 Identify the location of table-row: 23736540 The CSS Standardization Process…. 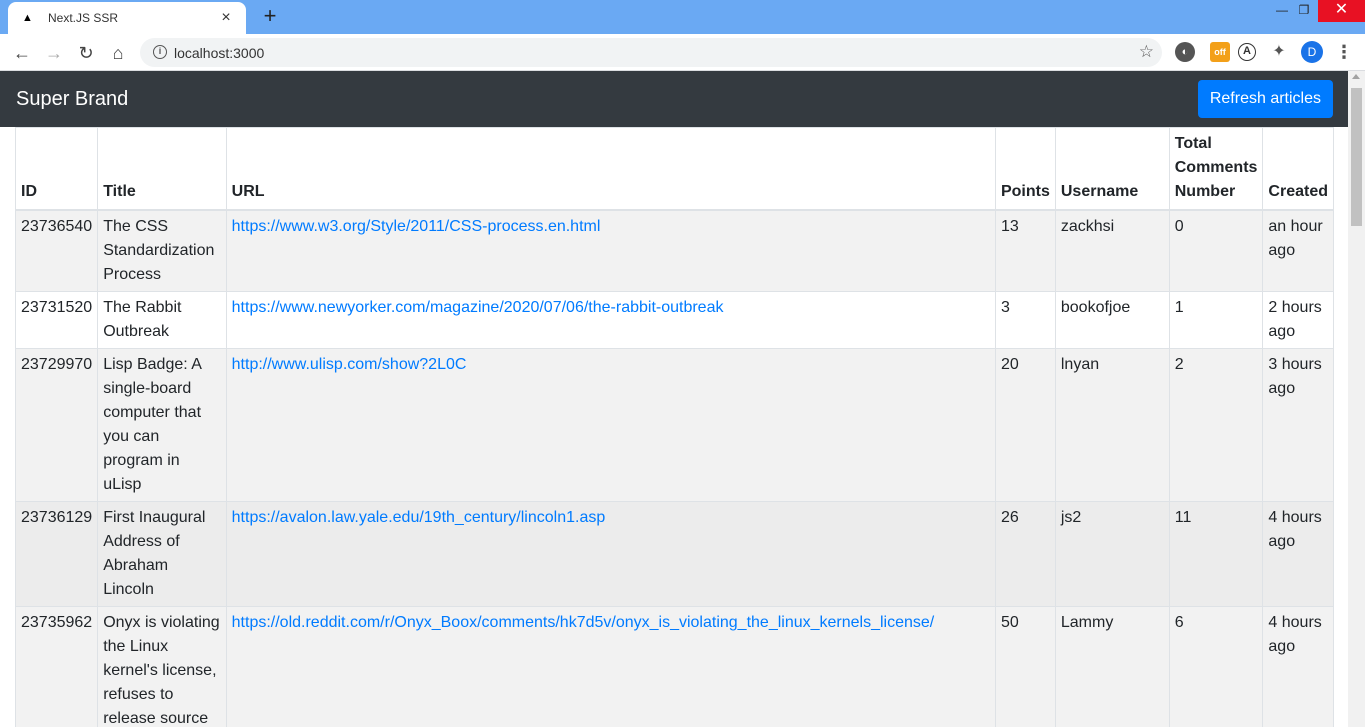
(674, 250).